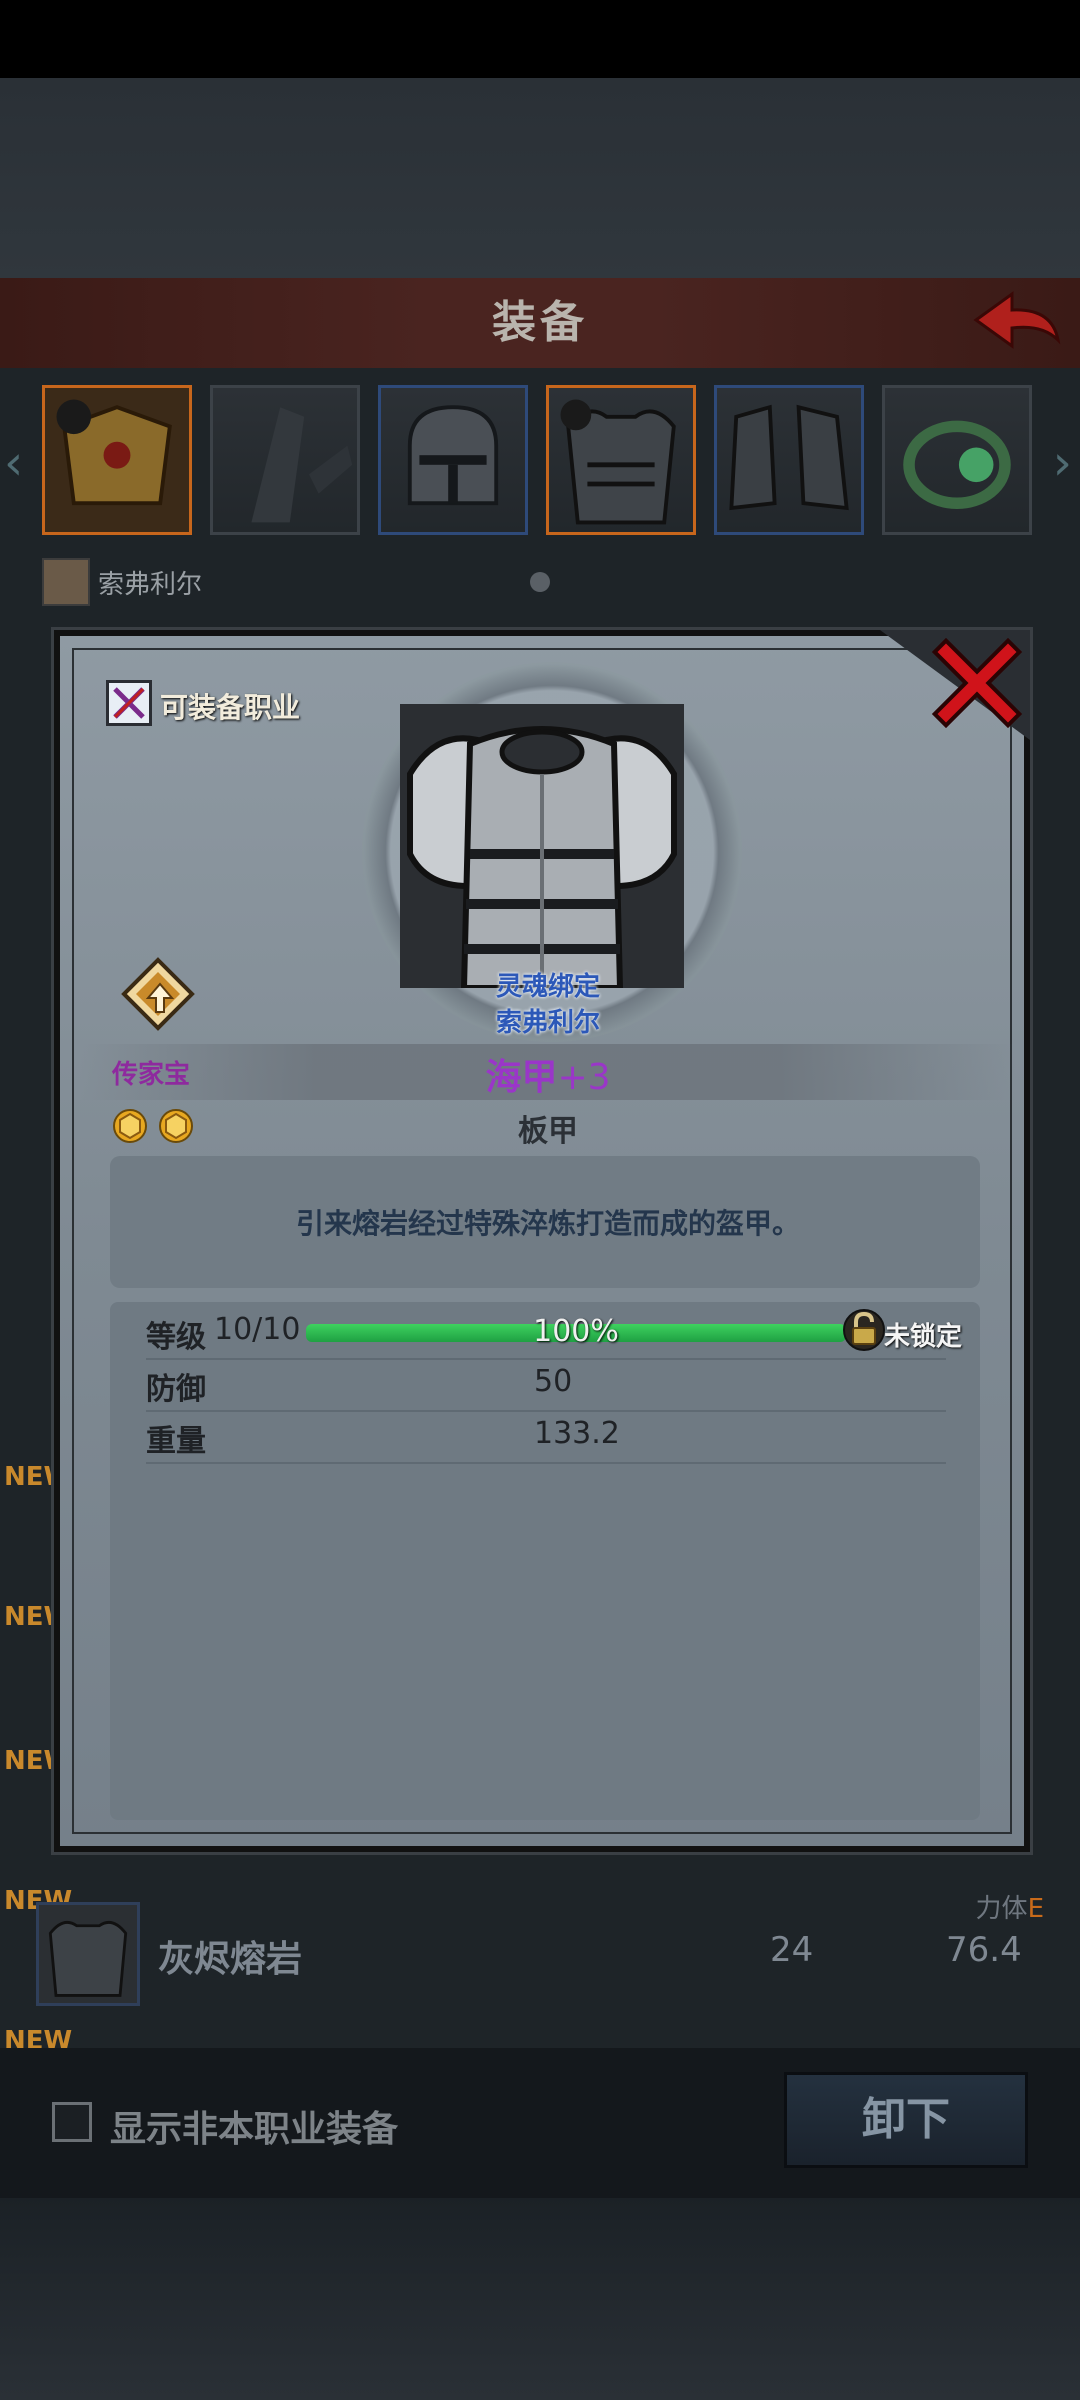 This screenshot has height=2400, width=1080. Describe the element at coordinates (984, 1950) in the screenshot. I see `list-item-stat-2: 76.4` at that location.